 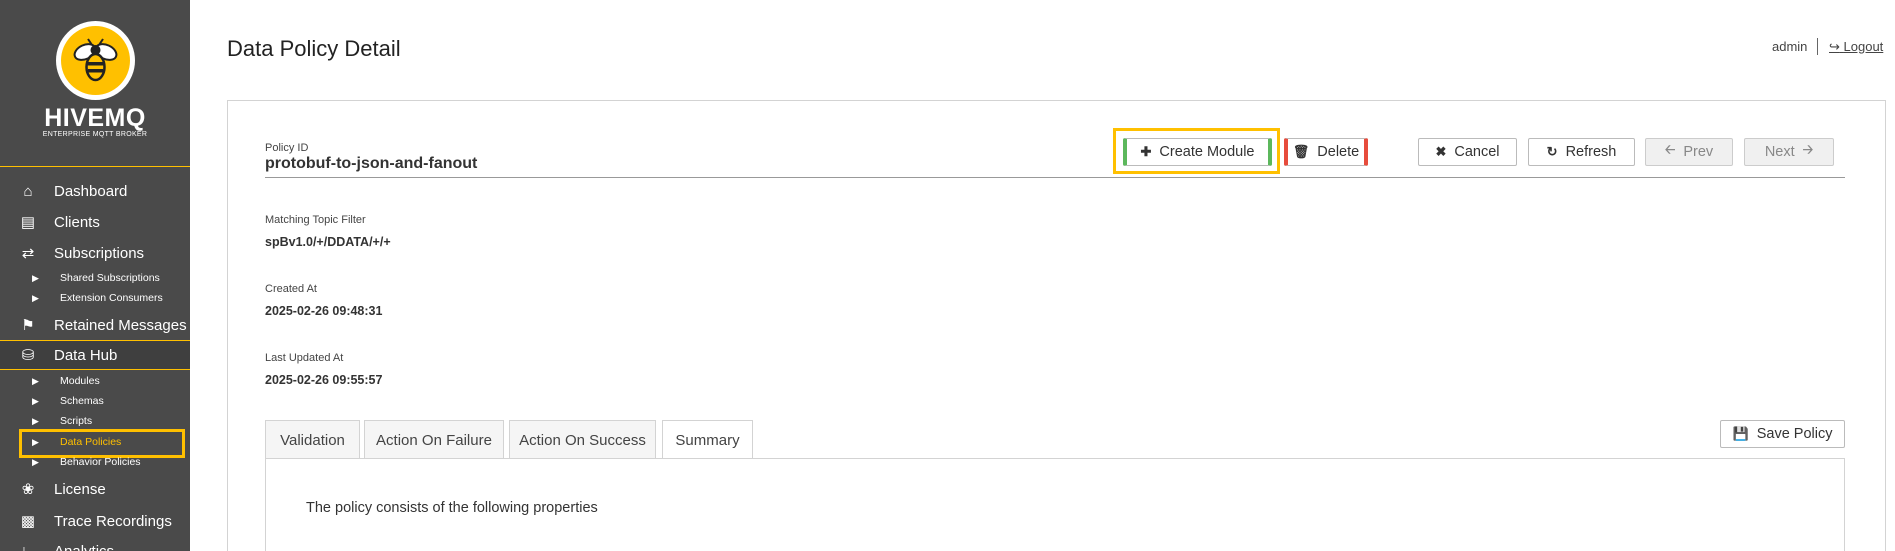 I want to click on policy-id-label: Policy ID, so click(x=287, y=148).